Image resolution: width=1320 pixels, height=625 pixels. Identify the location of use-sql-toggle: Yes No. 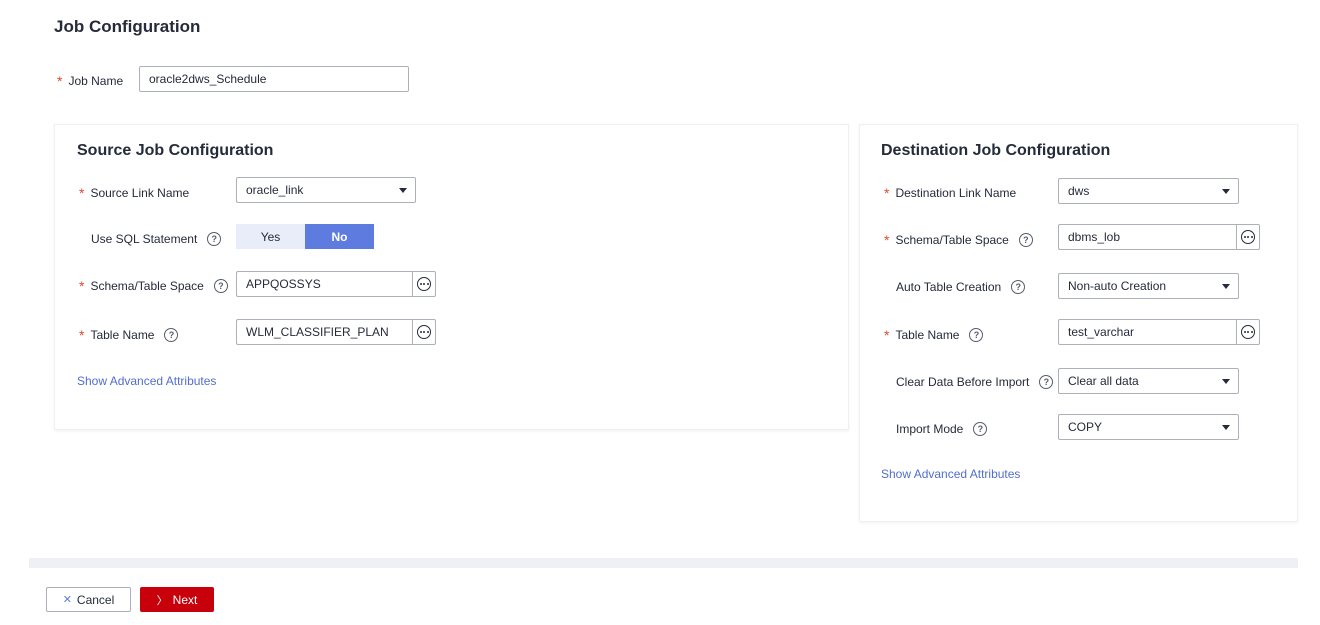
(305, 236).